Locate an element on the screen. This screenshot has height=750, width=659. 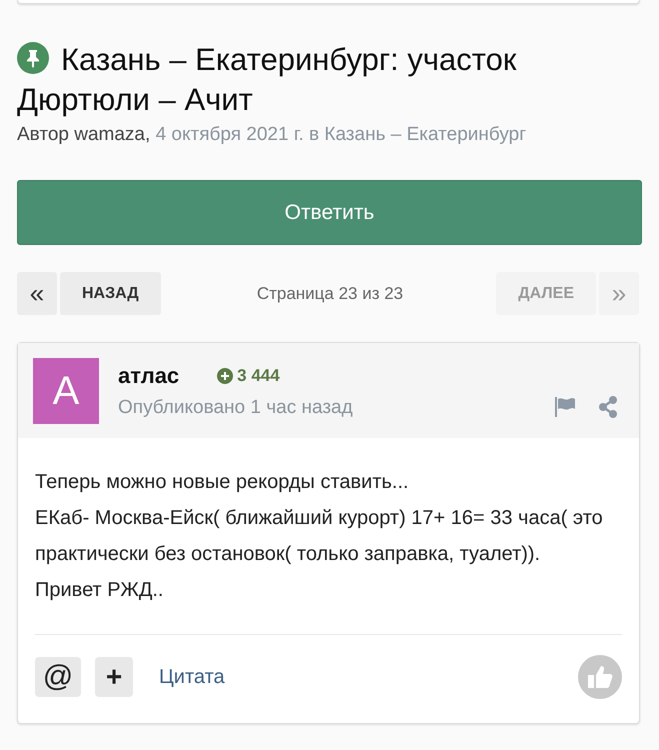
topic-meta: Автор wamaza, 4 октября 2021 г. в Казань – Екатеринбург is located at coordinates (272, 135).